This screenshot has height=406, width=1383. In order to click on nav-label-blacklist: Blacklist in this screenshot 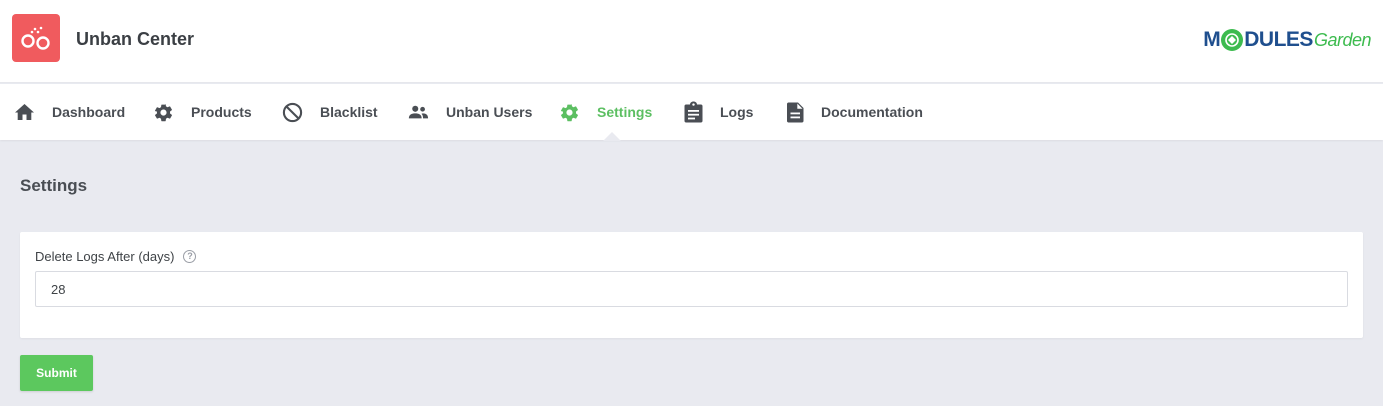, I will do `click(349, 112)`.